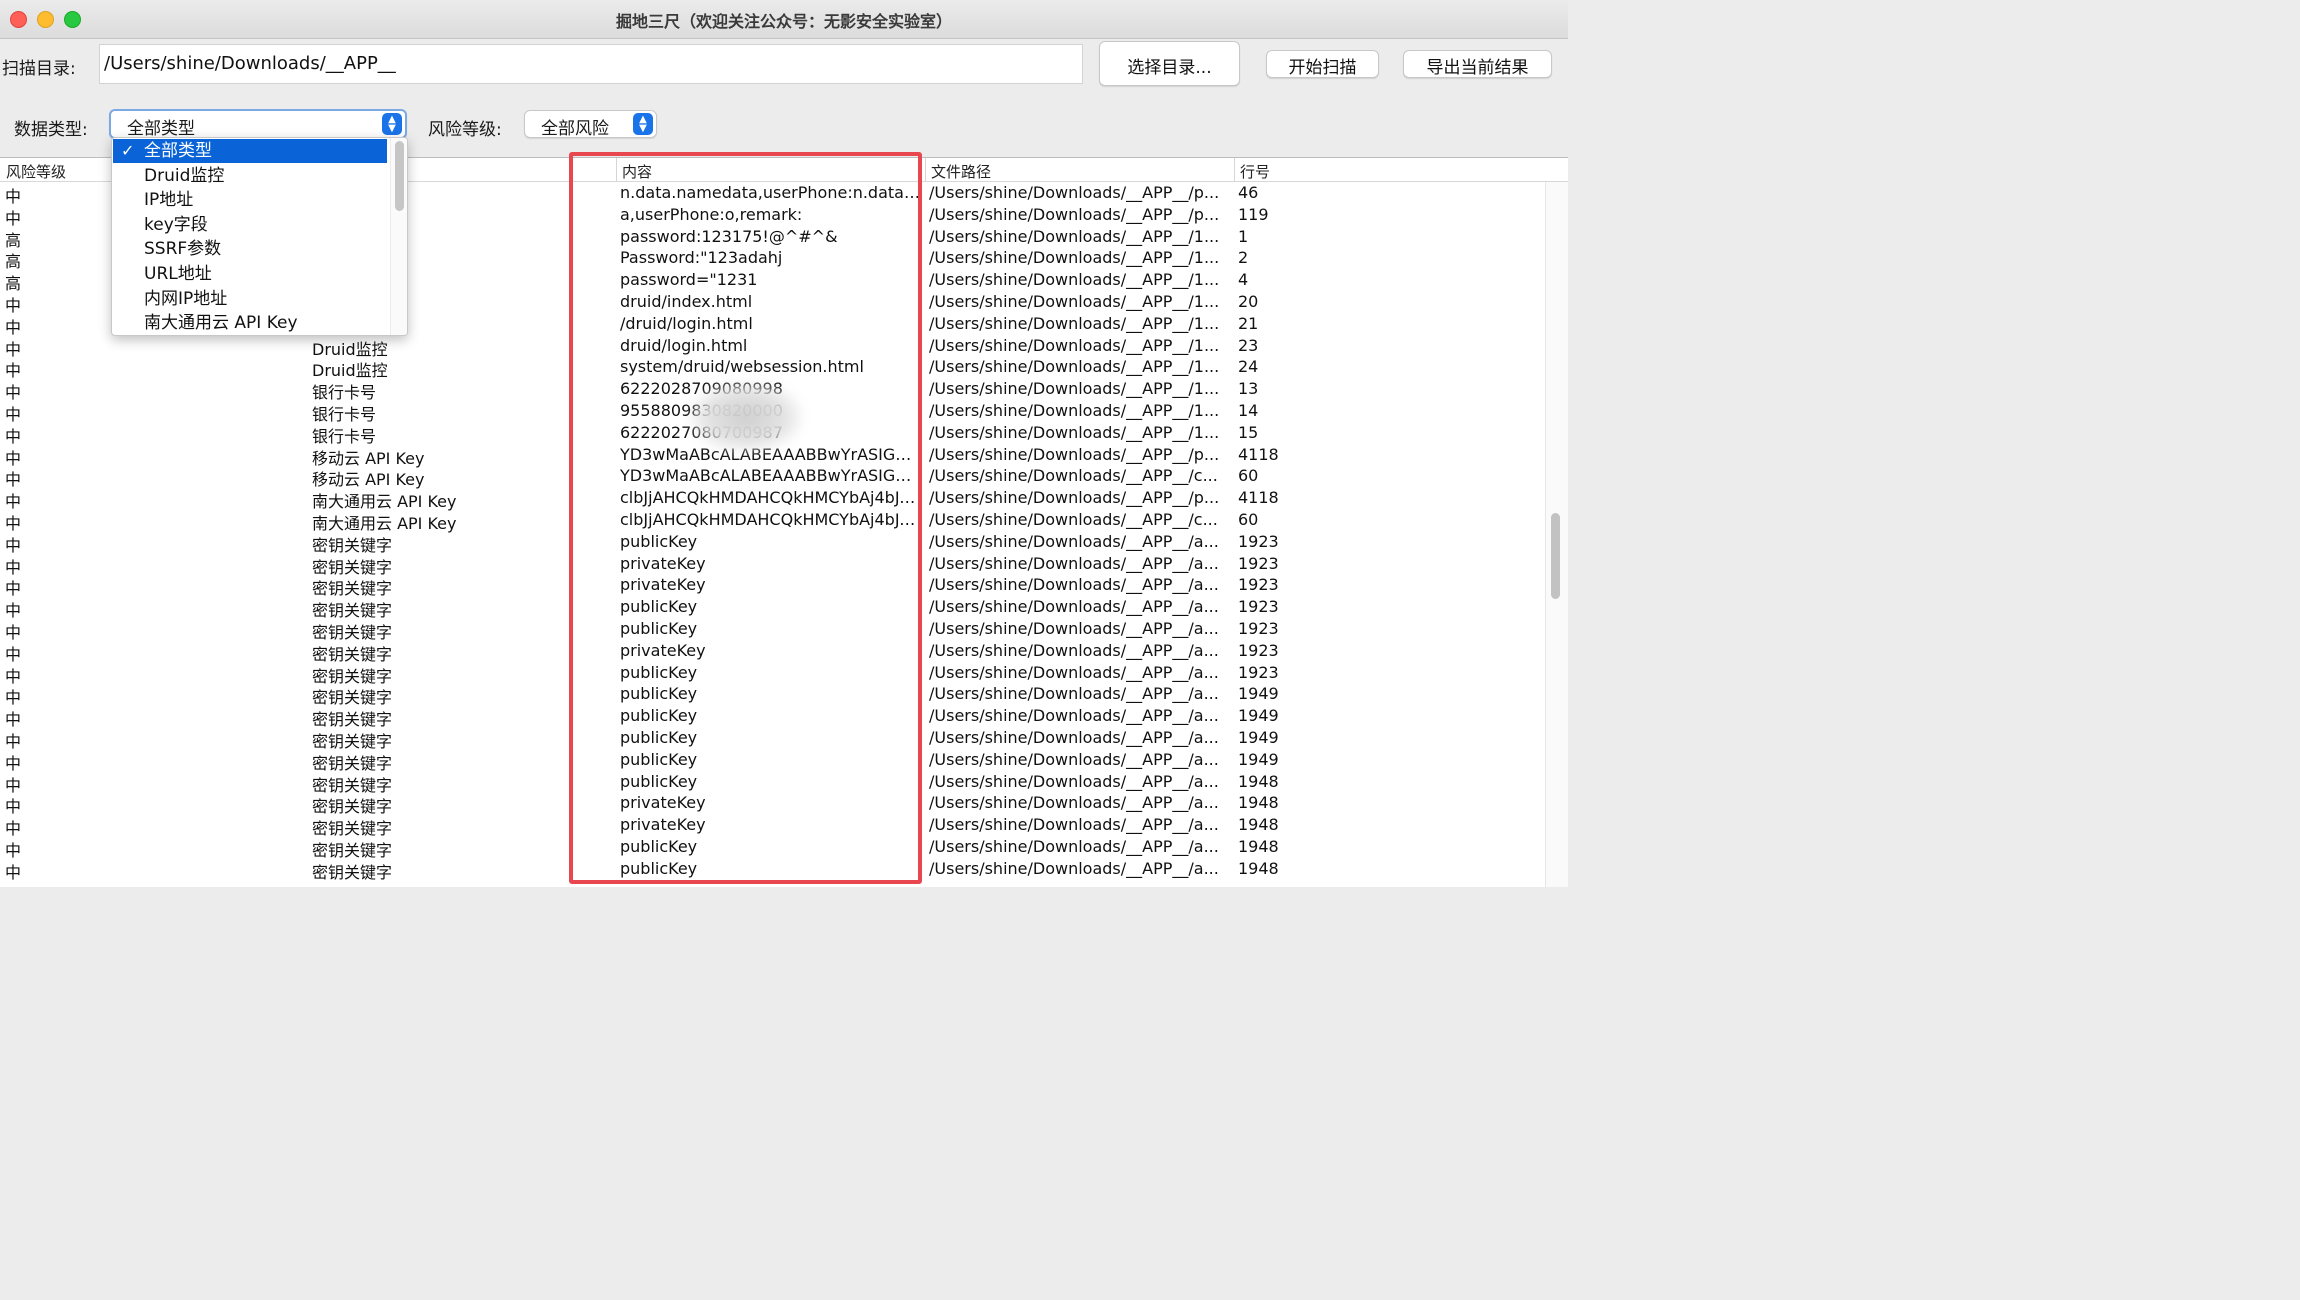 The width and height of the screenshot is (2300, 1300). I want to click on data-type-select-value: 全部类型, so click(161, 129).